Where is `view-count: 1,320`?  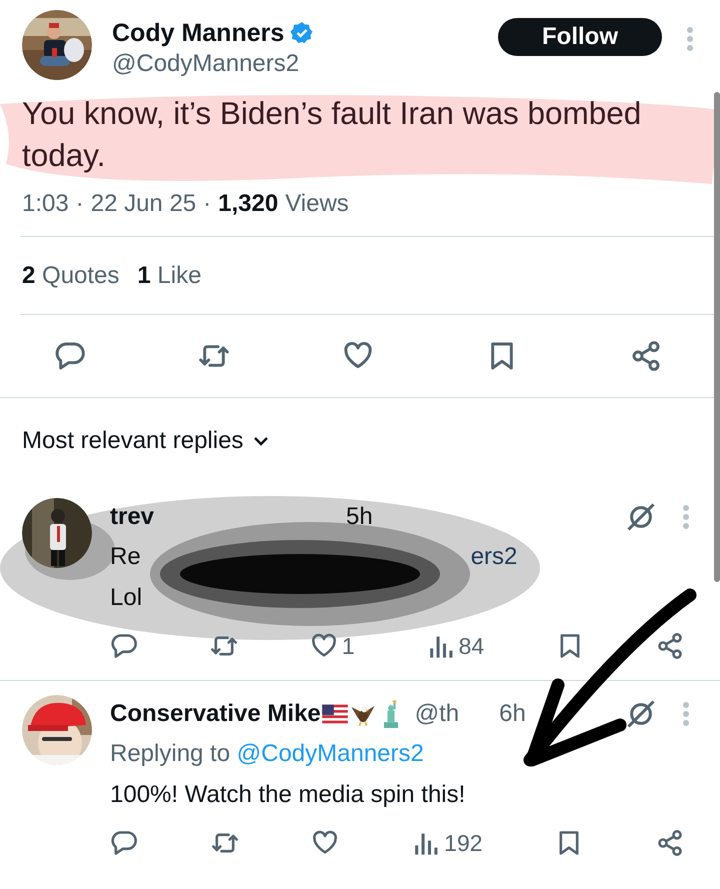
view-count: 1,320 is located at coordinates (248, 204).